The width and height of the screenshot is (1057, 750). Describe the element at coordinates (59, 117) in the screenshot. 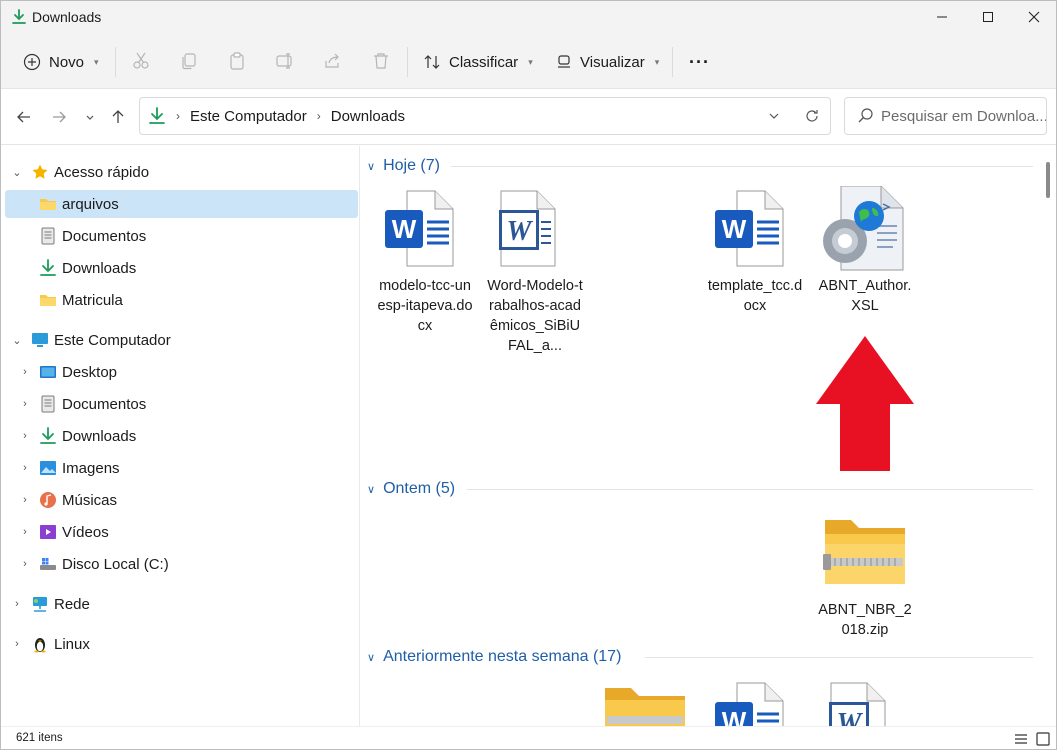

I see `forward-button` at that location.